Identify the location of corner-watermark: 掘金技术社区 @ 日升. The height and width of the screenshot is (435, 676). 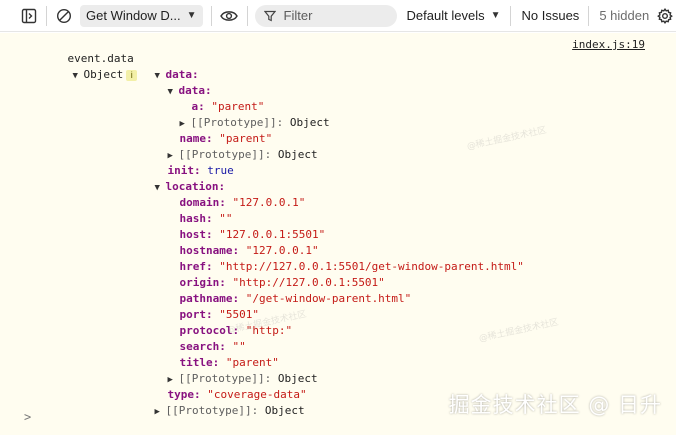
(555, 405).